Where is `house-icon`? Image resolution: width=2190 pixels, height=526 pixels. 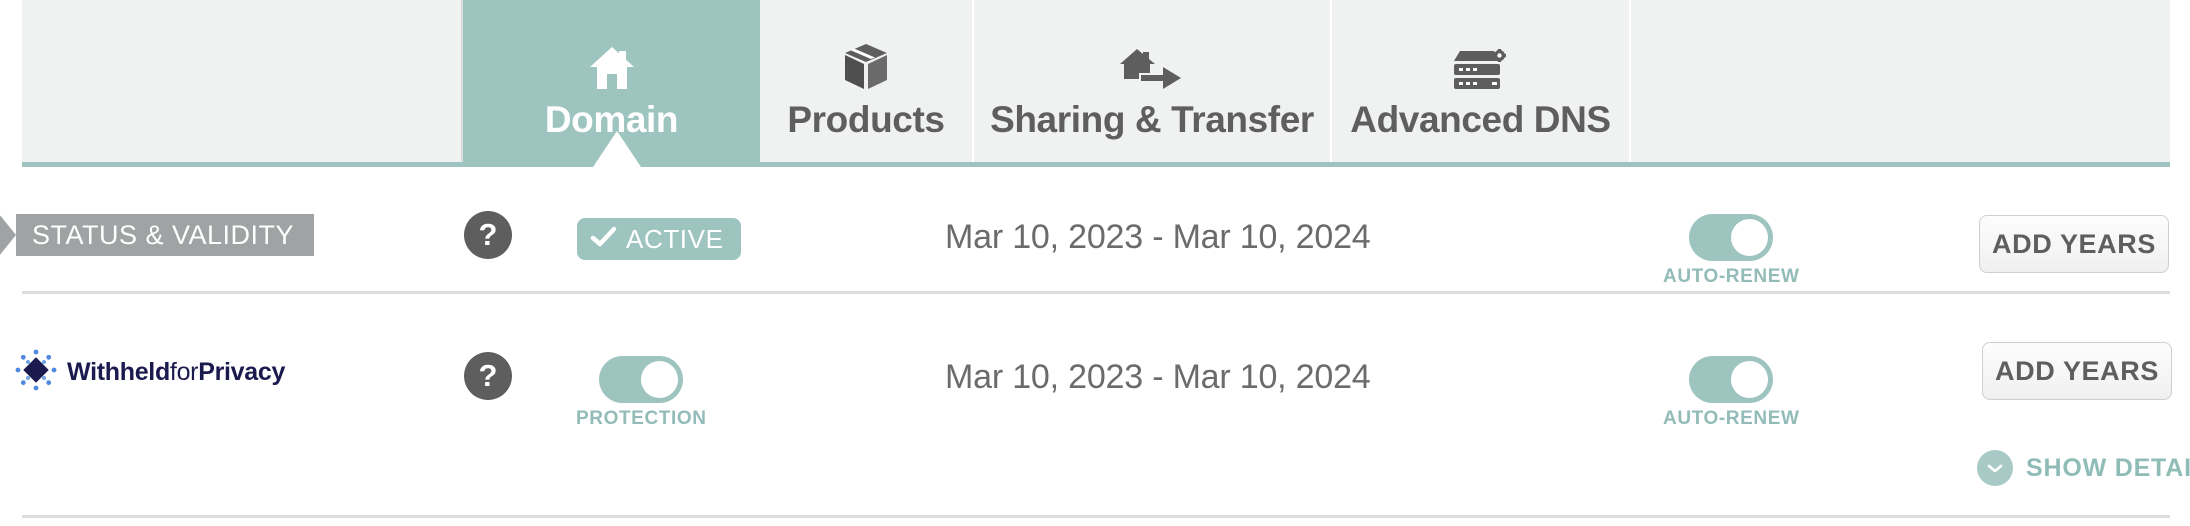 house-icon is located at coordinates (612, 66).